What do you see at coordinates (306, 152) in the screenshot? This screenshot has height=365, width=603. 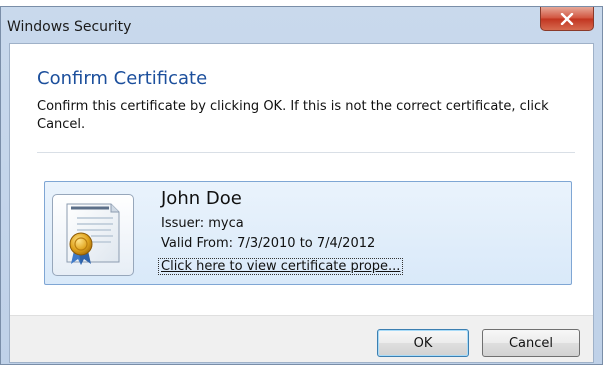 I see `separator` at bounding box center [306, 152].